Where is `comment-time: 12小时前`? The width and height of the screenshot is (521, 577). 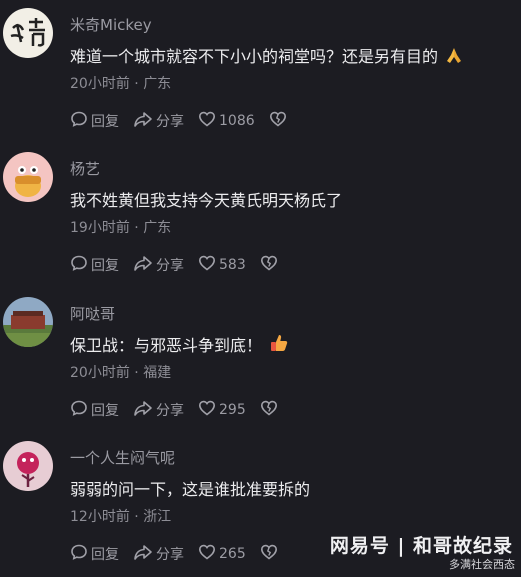
comment-time: 12小时前 is located at coordinates (100, 517).